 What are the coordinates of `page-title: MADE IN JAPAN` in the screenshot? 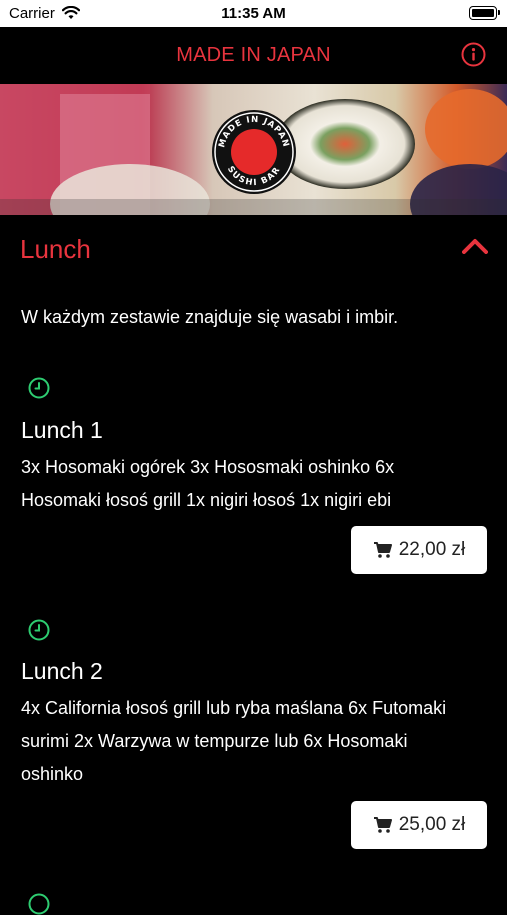 It's located at (253, 55).